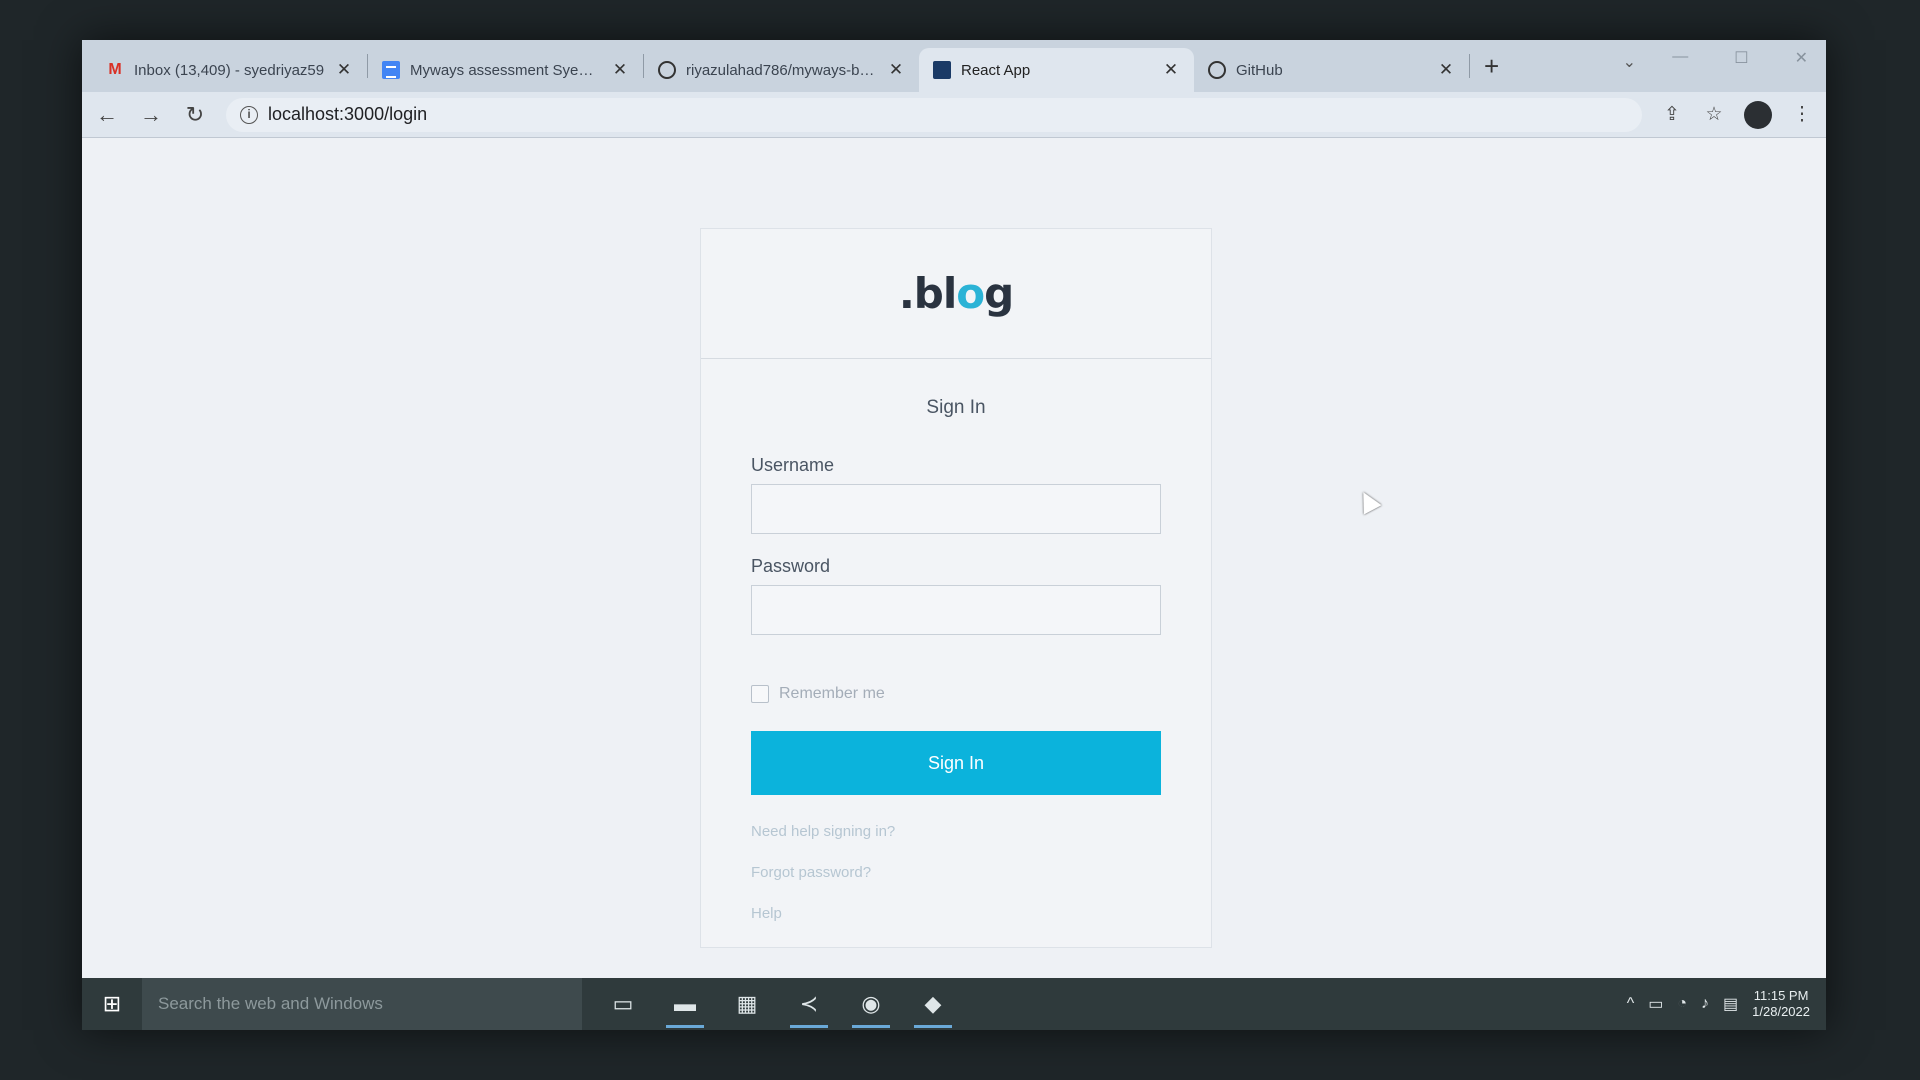 The image size is (1920, 1080). What do you see at coordinates (348, 114) in the screenshot?
I see `url-text: localhost:3000/login` at bounding box center [348, 114].